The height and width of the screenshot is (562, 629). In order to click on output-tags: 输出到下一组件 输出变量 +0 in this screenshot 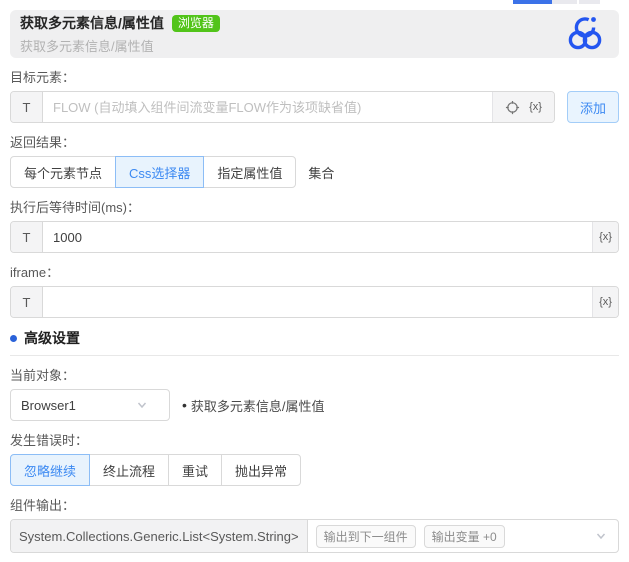, I will do `click(451, 536)`.